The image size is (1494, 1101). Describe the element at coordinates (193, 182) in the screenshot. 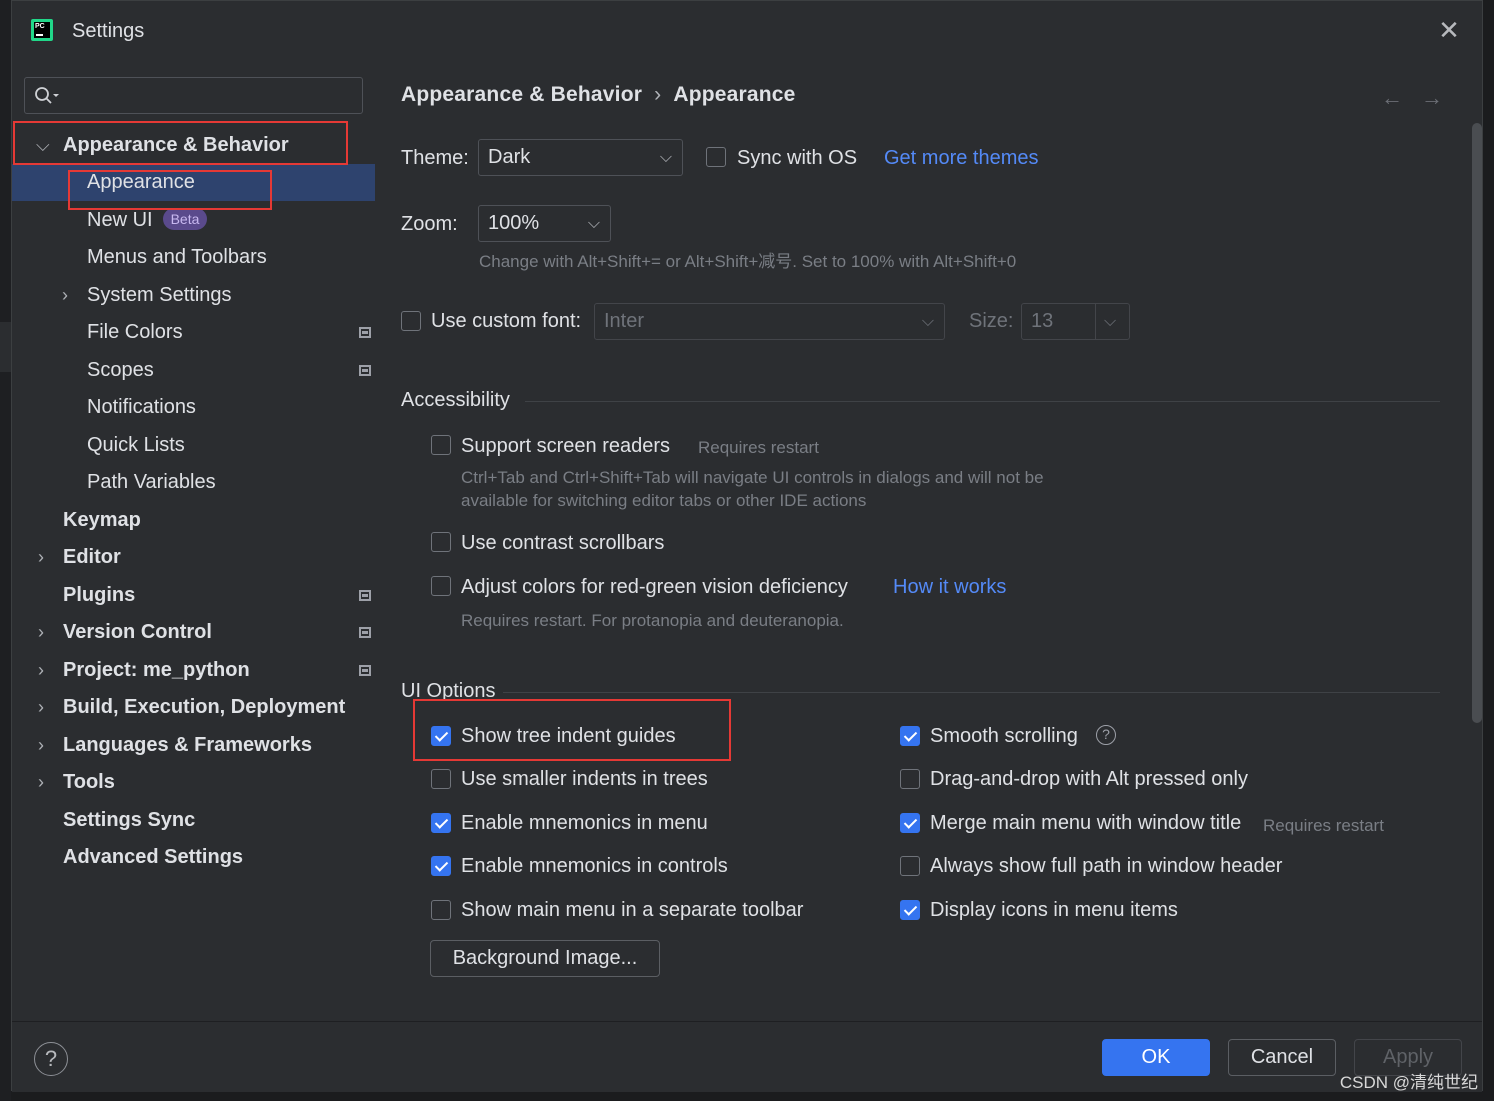

I see `tree-appearance: Appearance` at that location.